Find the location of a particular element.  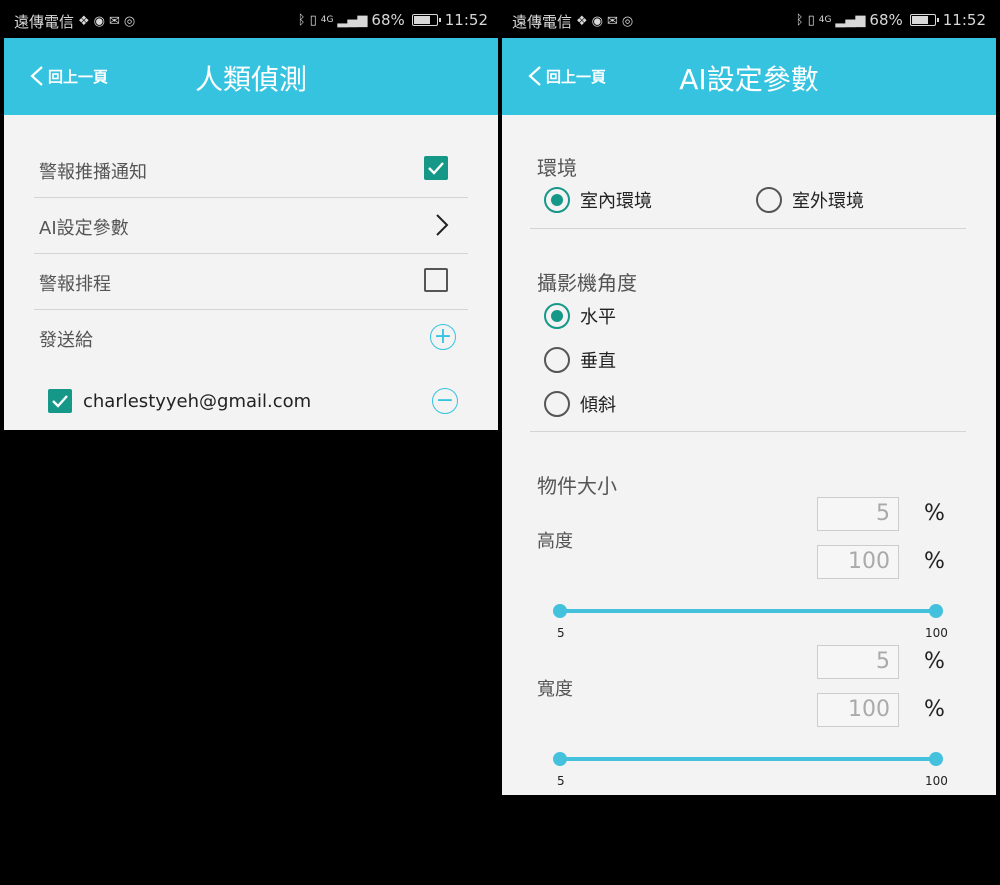

environment-title: 環境 is located at coordinates (557, 168).